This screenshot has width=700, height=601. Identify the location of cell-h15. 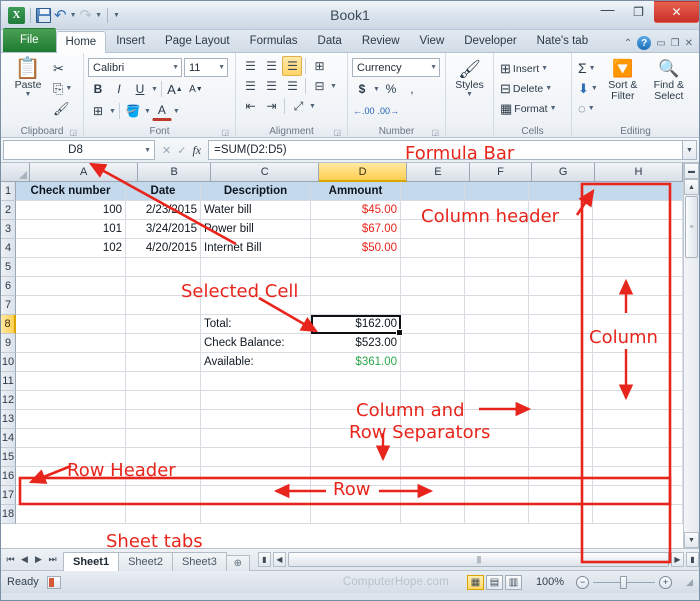
(638, 457).